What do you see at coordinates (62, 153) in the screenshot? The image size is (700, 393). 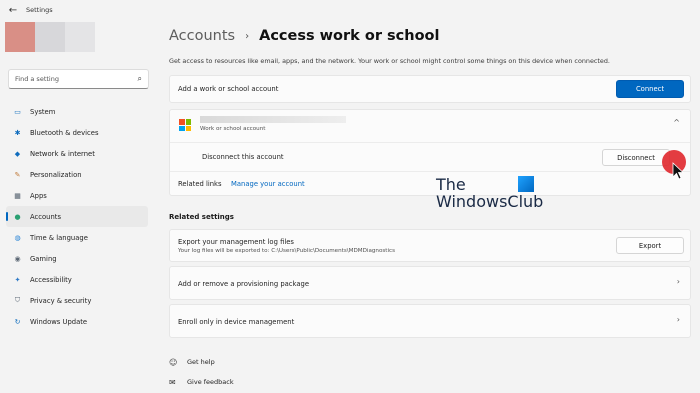 I see `sidebar-item-label: Network & internet` at bounding box center [62, 153].